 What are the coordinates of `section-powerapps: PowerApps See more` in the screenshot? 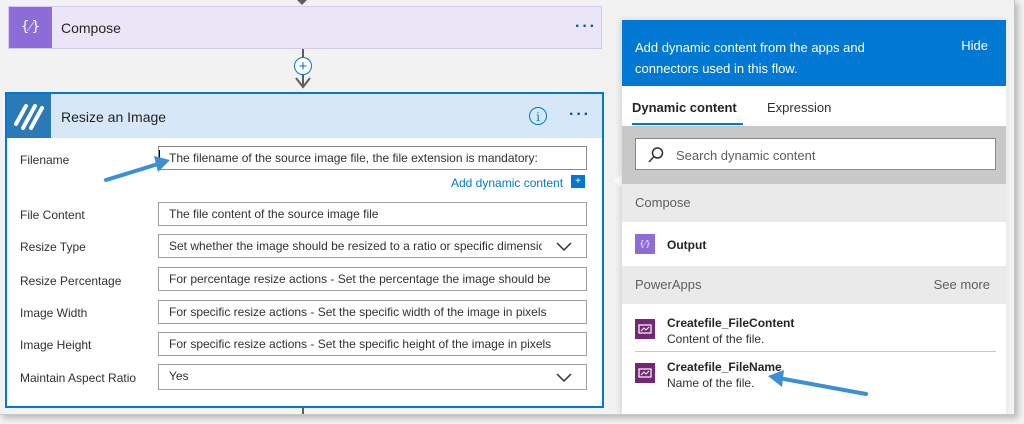 It's located at (814, 285).